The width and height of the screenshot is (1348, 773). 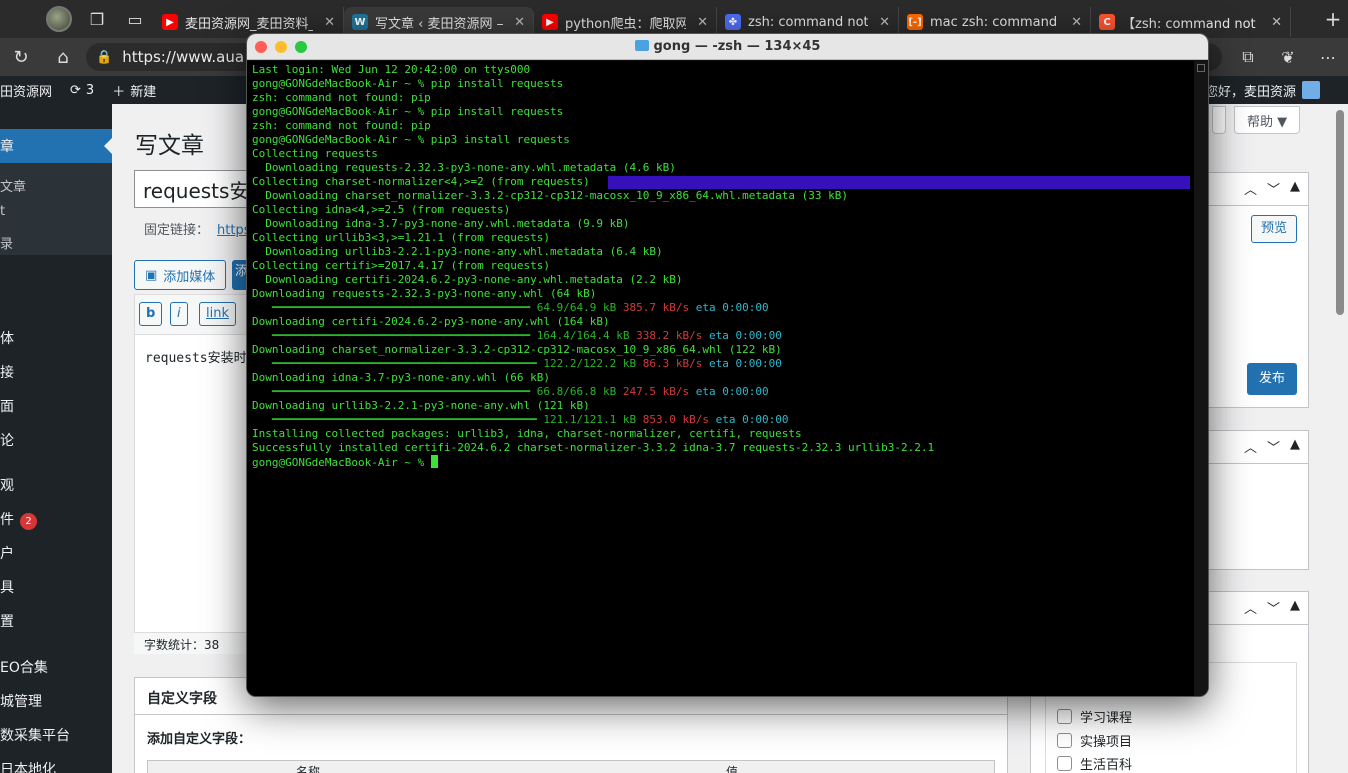 I want to click on sidebar-menu-item: 户, so click(x=7, y=553).